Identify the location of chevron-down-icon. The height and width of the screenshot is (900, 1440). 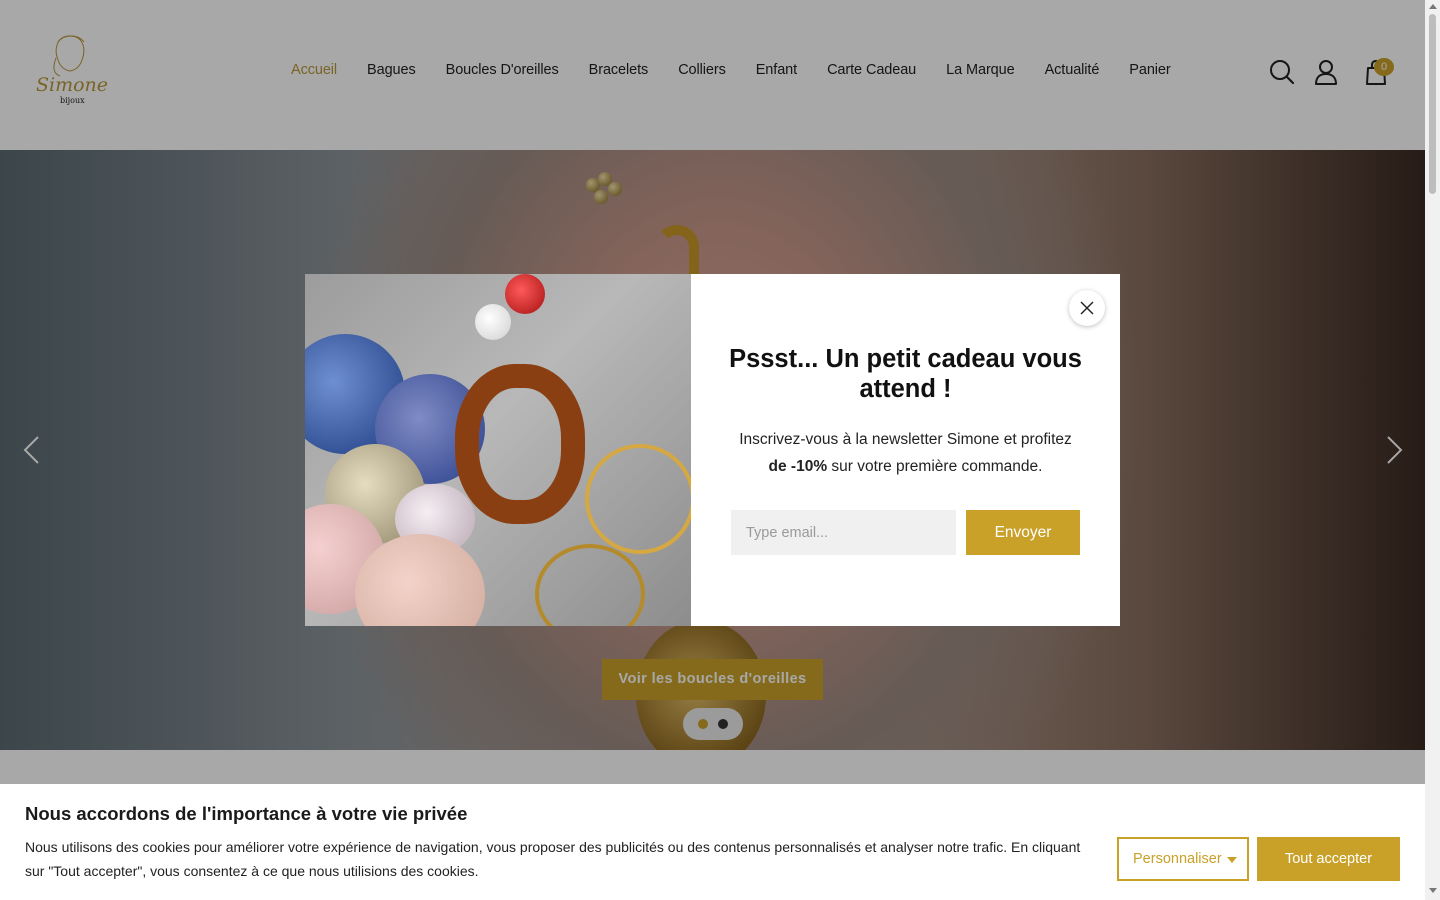
(1232, 860).